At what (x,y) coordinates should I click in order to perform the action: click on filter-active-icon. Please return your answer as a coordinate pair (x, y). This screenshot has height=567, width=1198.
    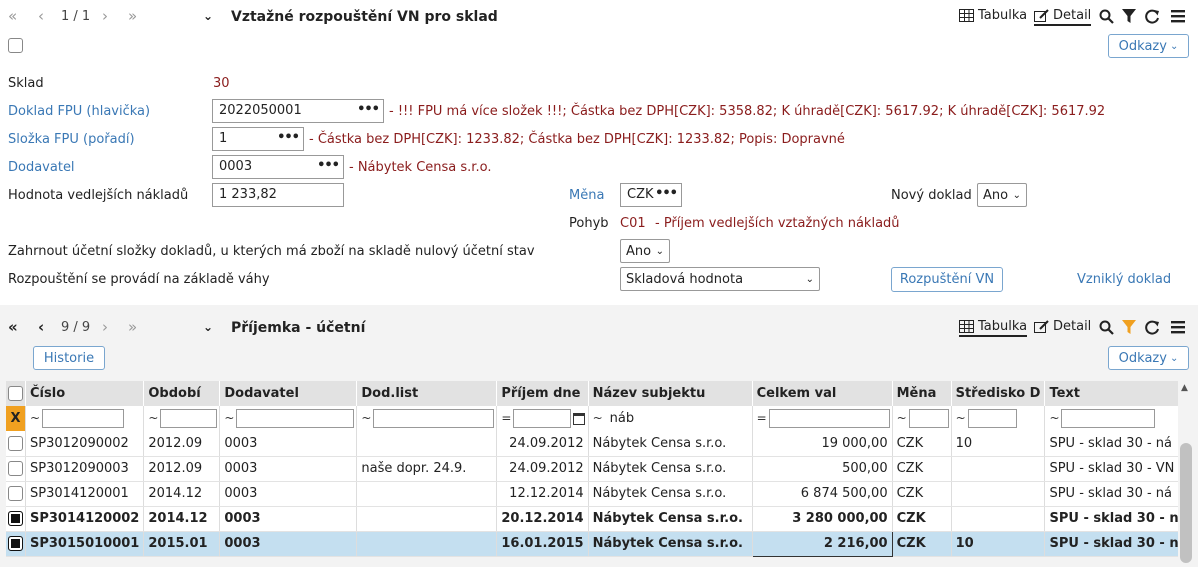
    Looking at the image, I should click on (1129, 327).